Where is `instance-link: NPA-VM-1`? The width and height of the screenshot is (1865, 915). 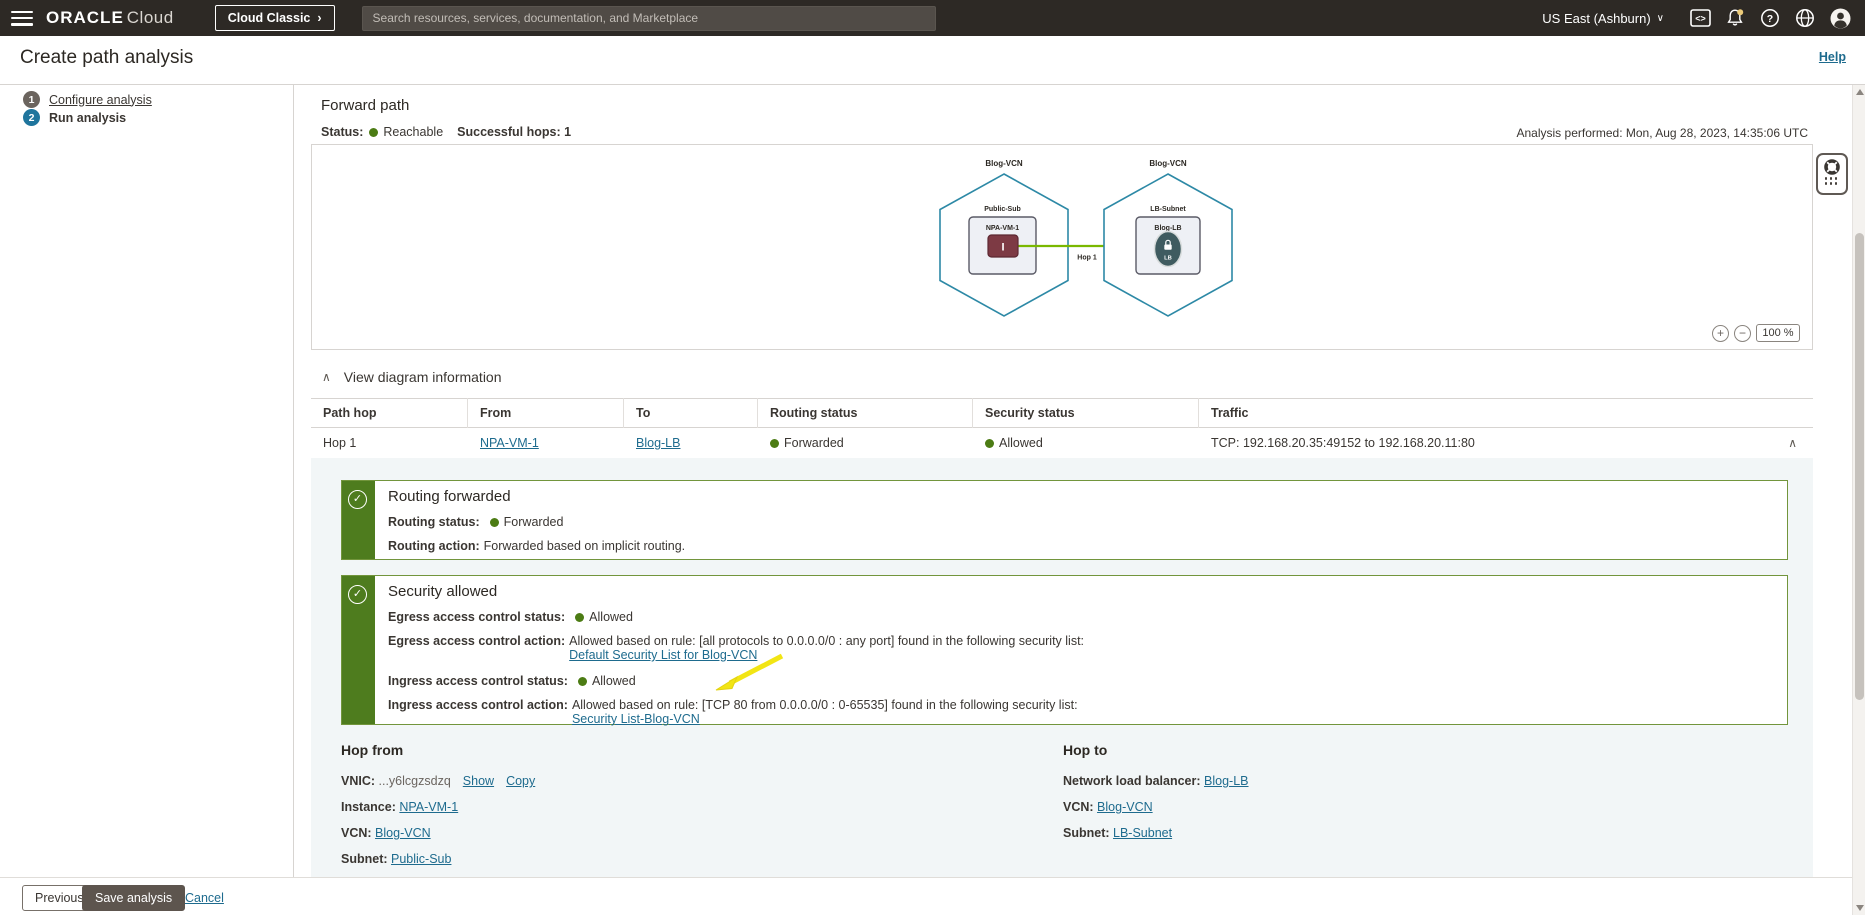 instance-link: NPA-VM-1 is located at coordinates (428, 807).